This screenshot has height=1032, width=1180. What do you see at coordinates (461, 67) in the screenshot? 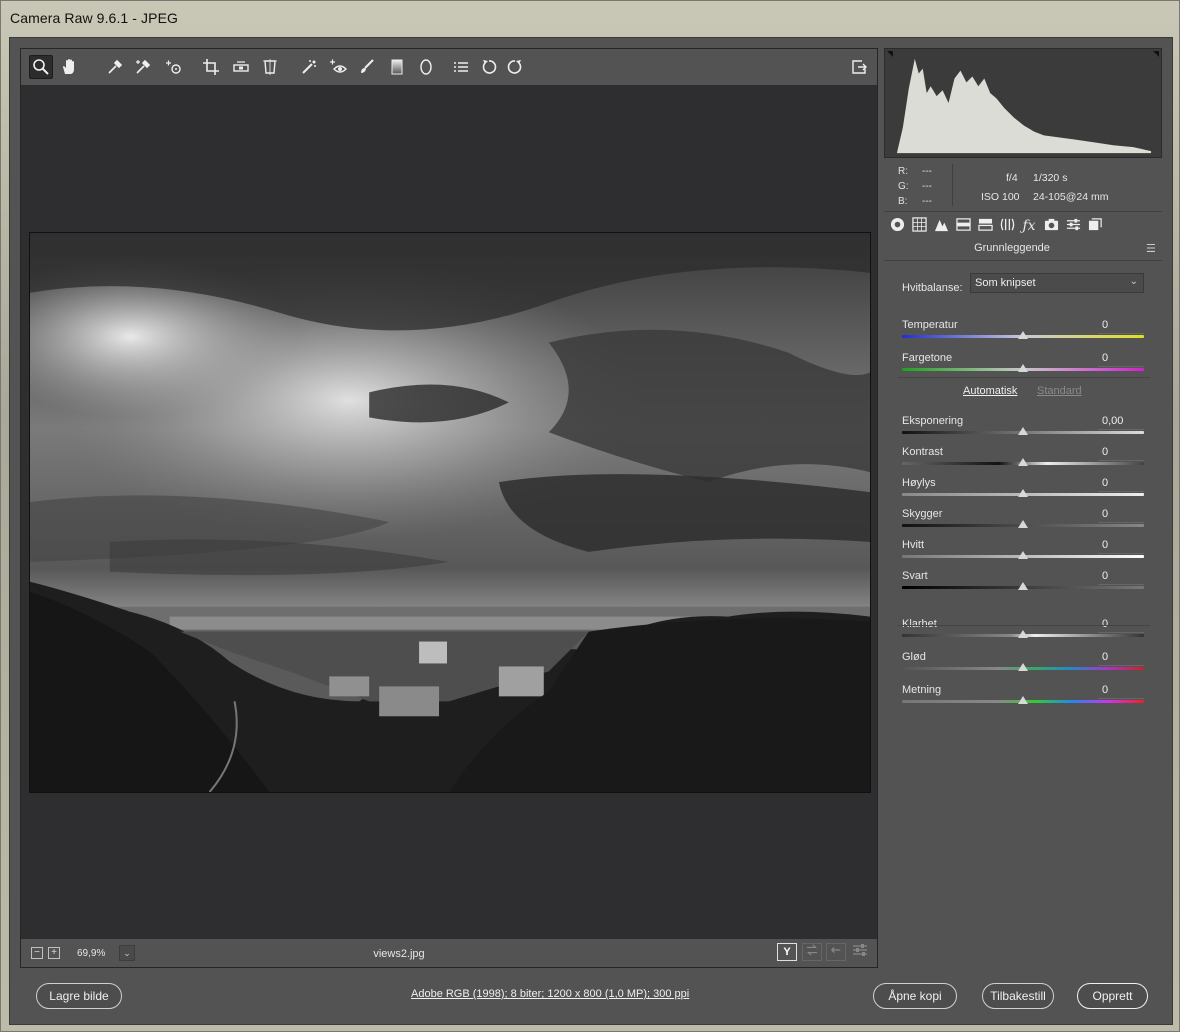
I see `preferences-tool` at bounding box center [461, 67].